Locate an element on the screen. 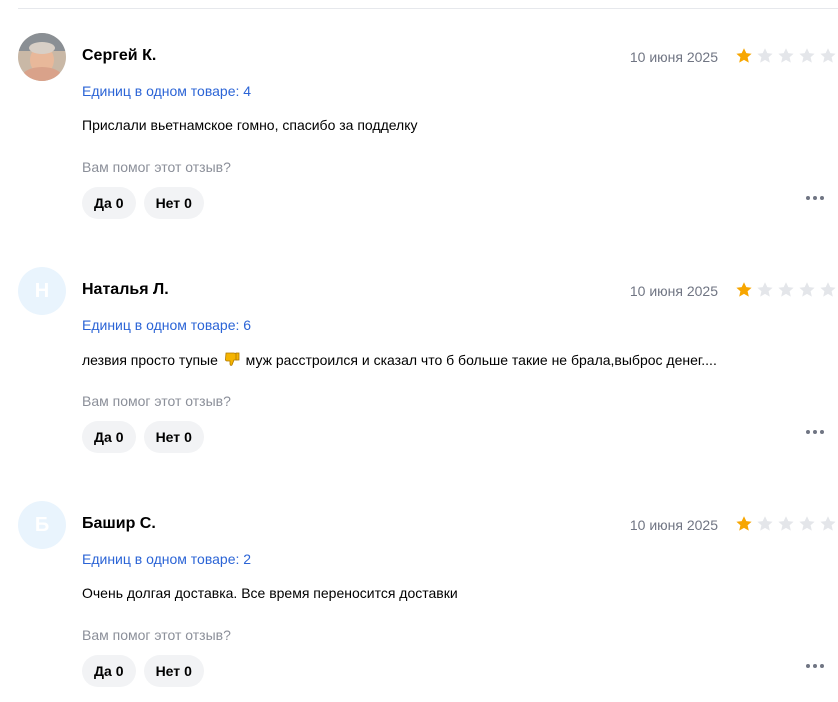  avatar: Б is located at coordinates (42, 525).